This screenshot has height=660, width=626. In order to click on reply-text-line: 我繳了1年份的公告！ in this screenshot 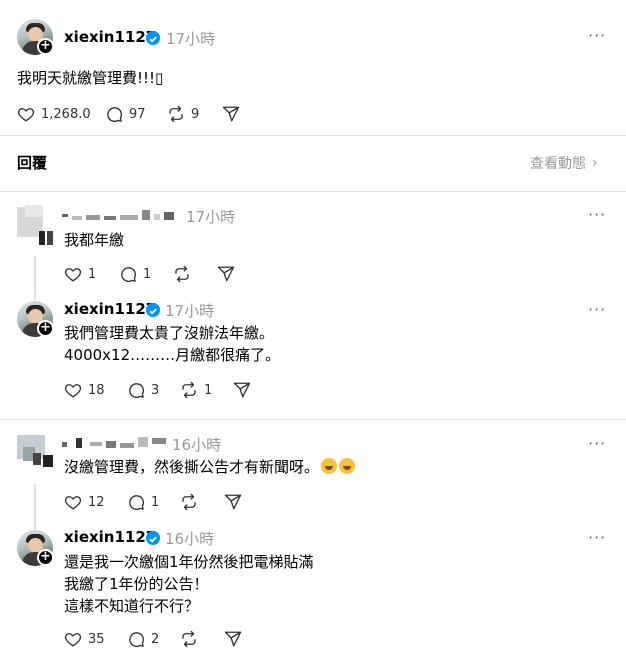, I will do `click(136, 584)`.